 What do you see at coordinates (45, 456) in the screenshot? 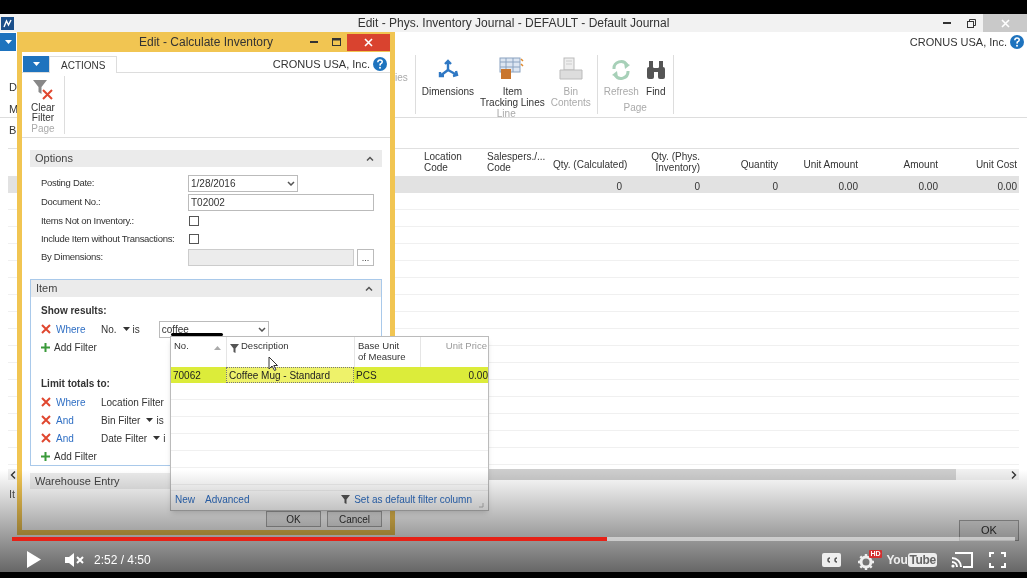
I see `add-icon` at bounding box center [45, 456].